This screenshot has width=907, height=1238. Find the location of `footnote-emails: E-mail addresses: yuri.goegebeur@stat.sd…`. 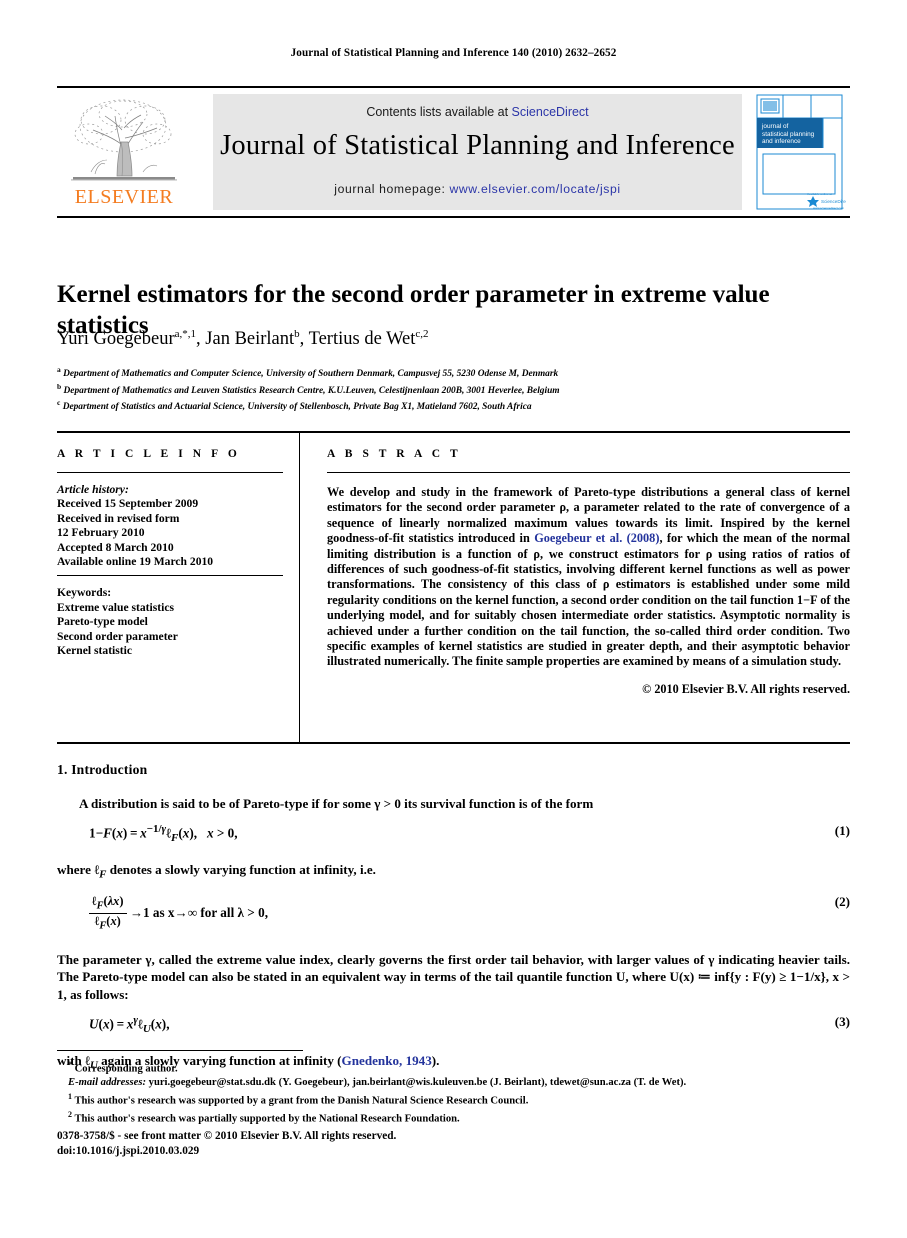

footnote-emails: E-mail addresses: yuri.goegebeur@stat.sd… is located at coordinates (452, 1083).